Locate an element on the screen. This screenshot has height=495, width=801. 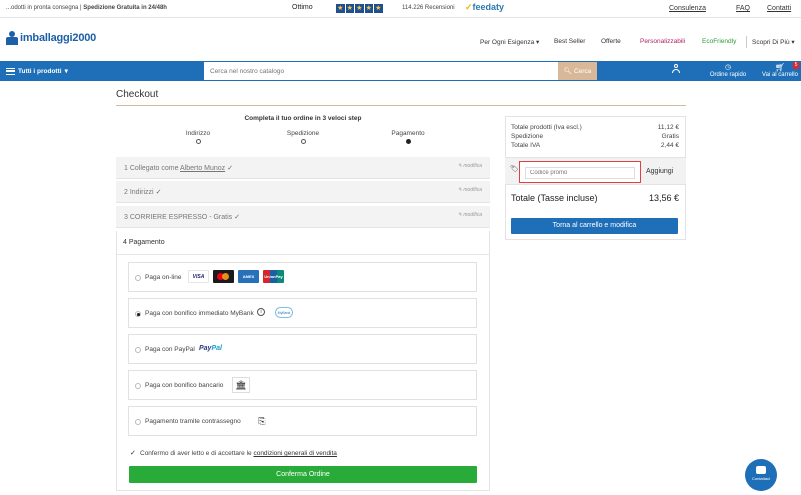
mastercard-icon is located at coordinates (223, 276).